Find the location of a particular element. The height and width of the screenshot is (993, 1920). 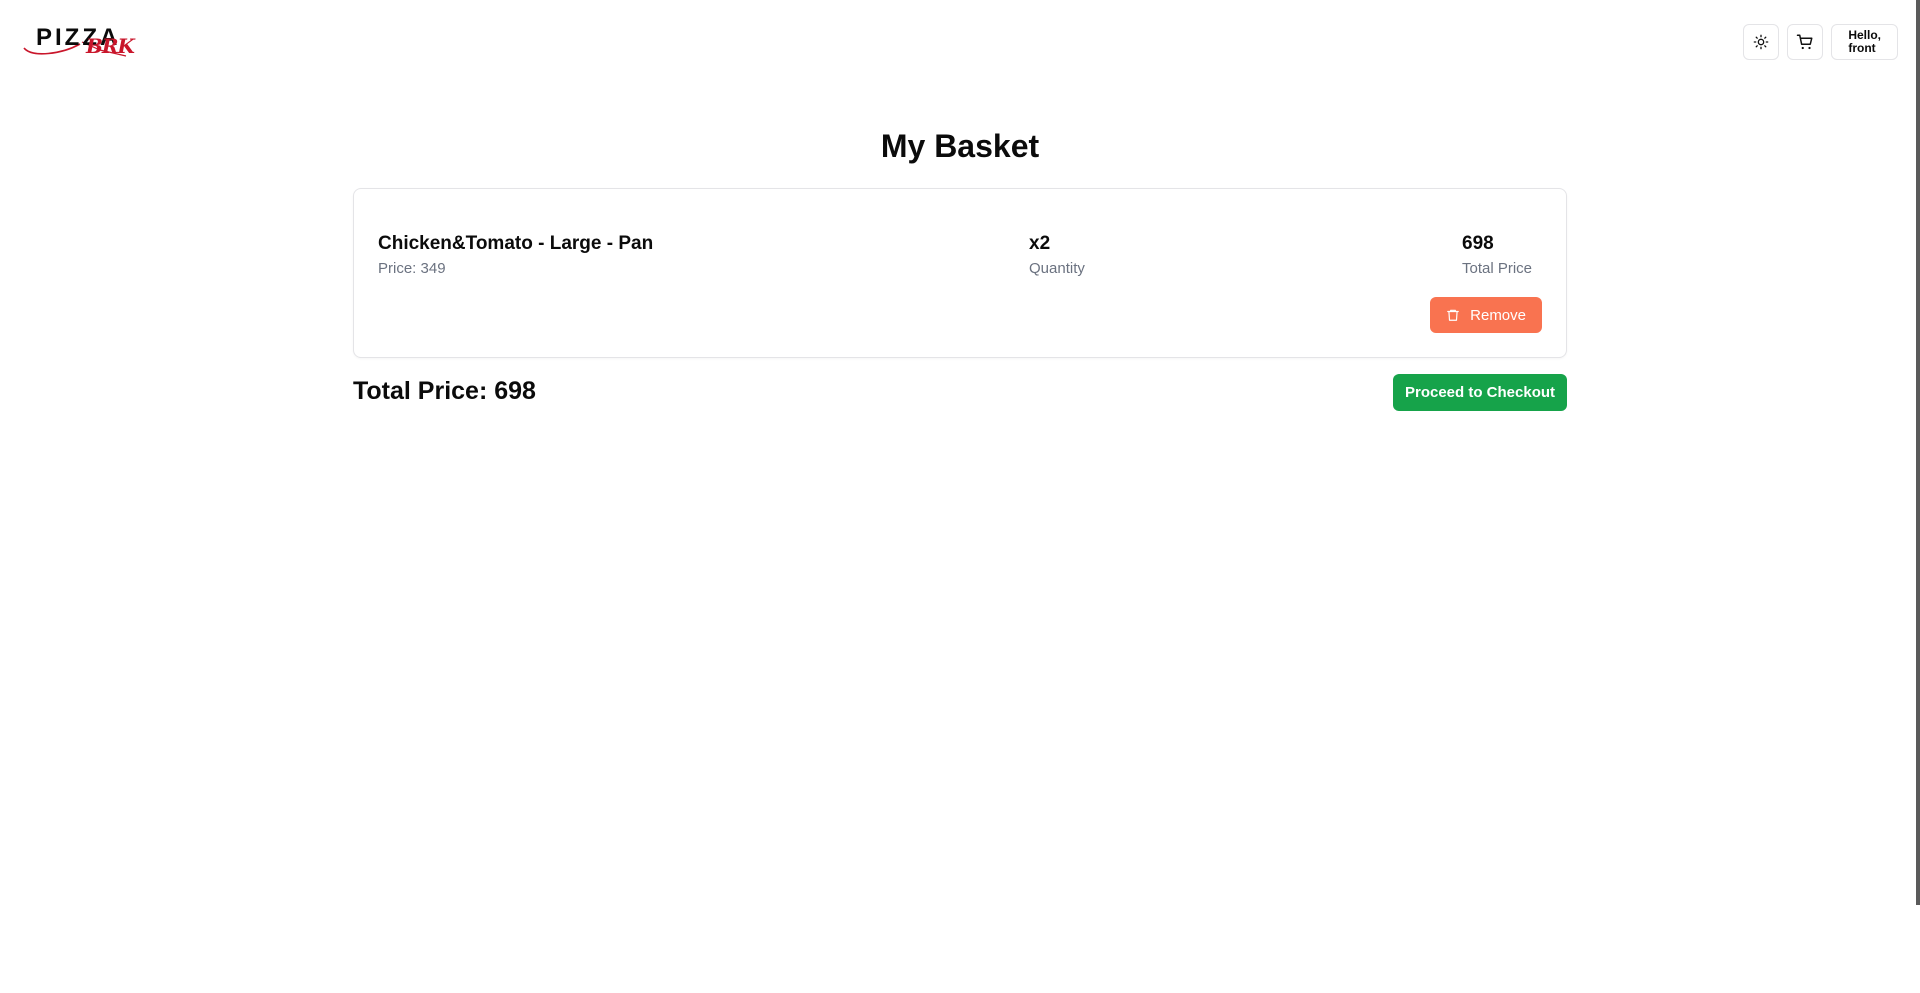

proceed-to-checkout-button: Proceed to Checkout is located at coordinates (1480, 392).